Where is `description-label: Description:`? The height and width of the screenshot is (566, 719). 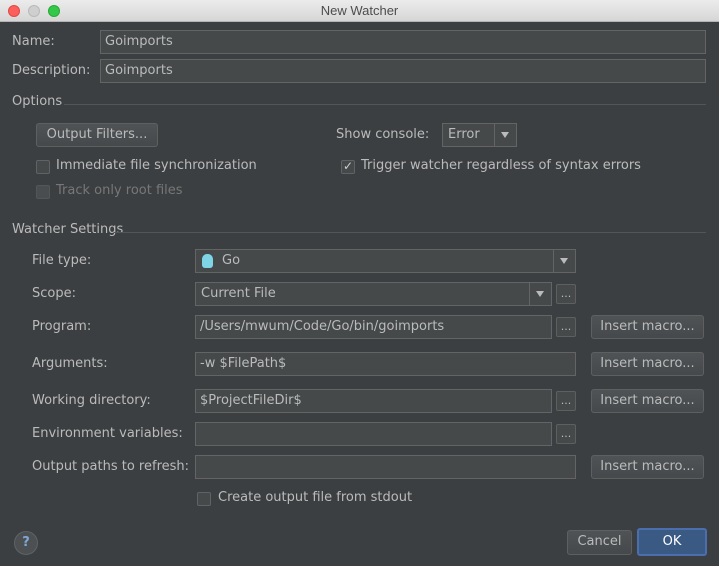
description-label: Description: is located at coordinates (51, 70).